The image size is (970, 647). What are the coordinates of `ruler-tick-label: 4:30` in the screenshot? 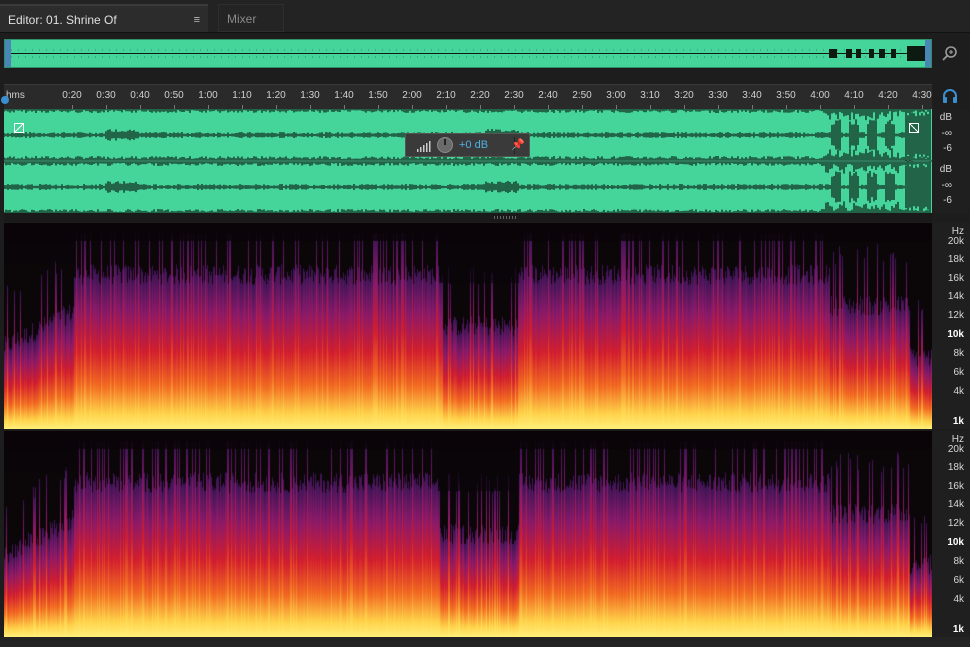 It's located at (922, 95).